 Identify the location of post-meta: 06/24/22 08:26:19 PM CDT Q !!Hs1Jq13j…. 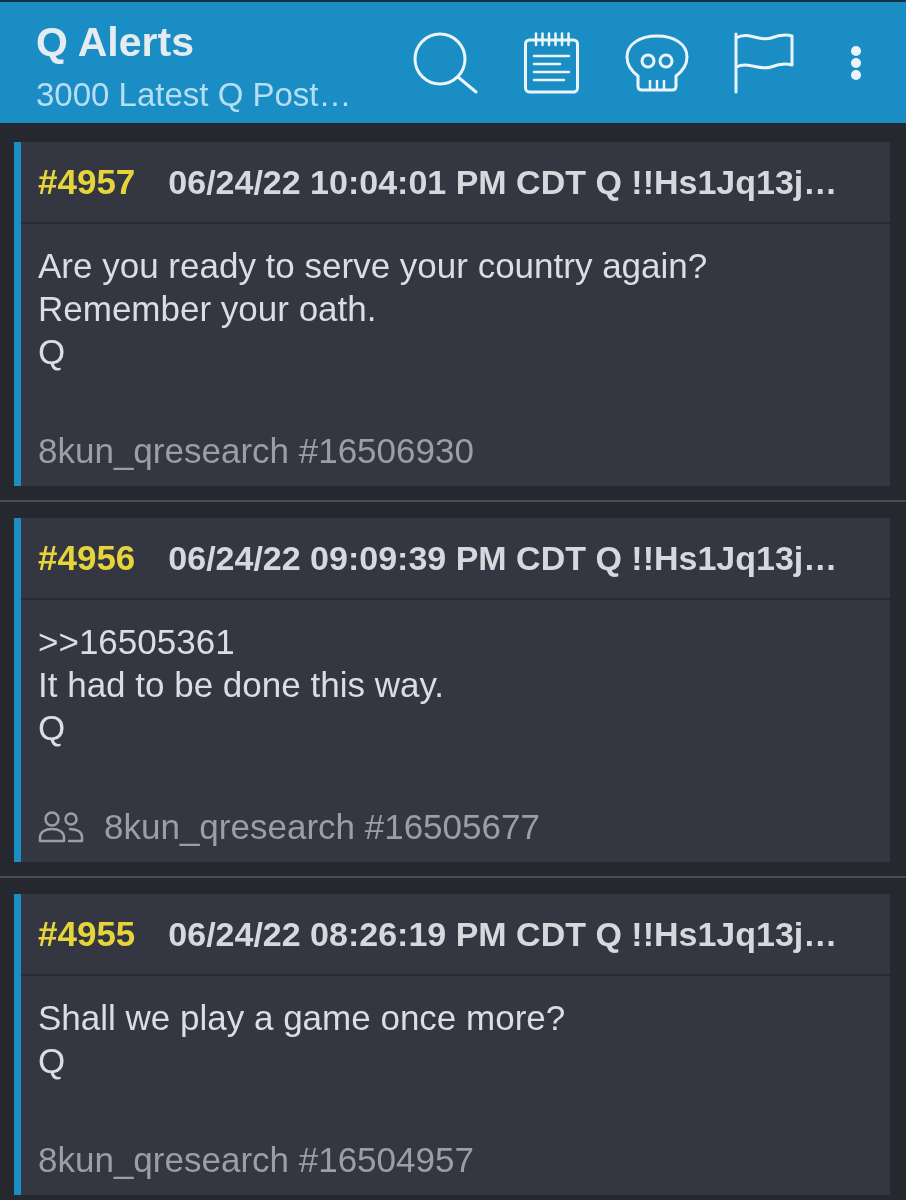
(503, 934).